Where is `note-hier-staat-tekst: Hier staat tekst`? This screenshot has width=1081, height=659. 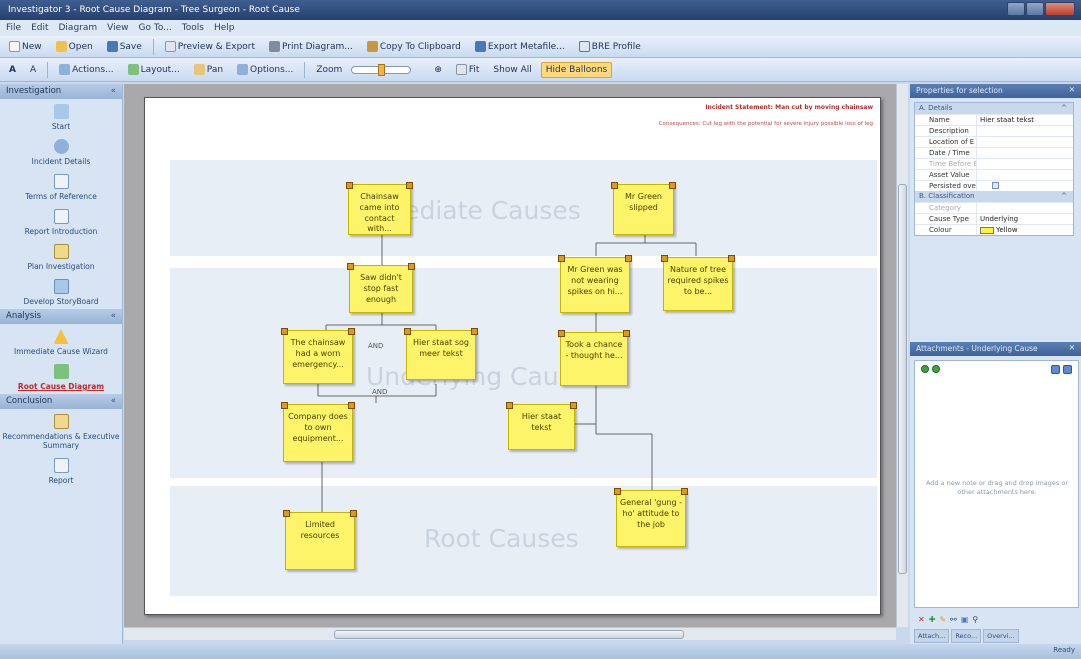
note-hier-staat-tekst: Hier staat tekst is located at coordinates (541, 426).